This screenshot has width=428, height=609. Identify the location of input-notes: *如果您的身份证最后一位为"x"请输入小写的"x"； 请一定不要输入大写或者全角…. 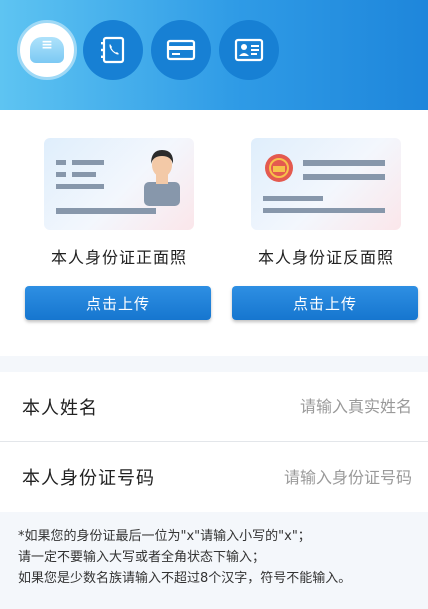
(214, 564).